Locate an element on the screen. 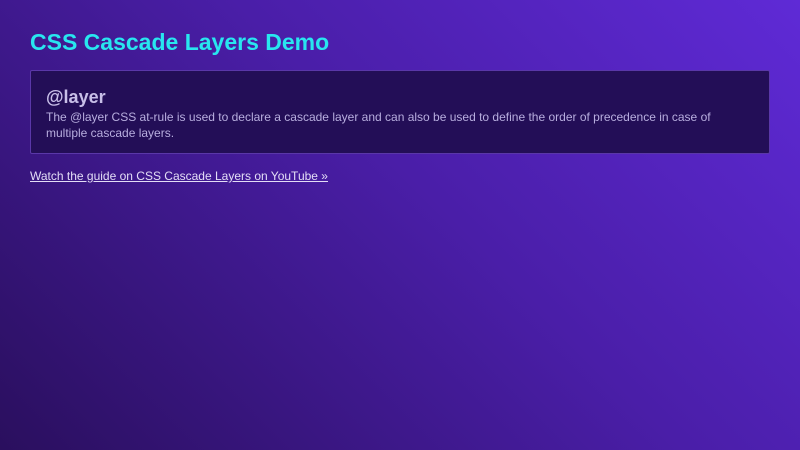 This screenshot has height=450, width=800. card-heading: @layer is located at coordinates (76, 97).